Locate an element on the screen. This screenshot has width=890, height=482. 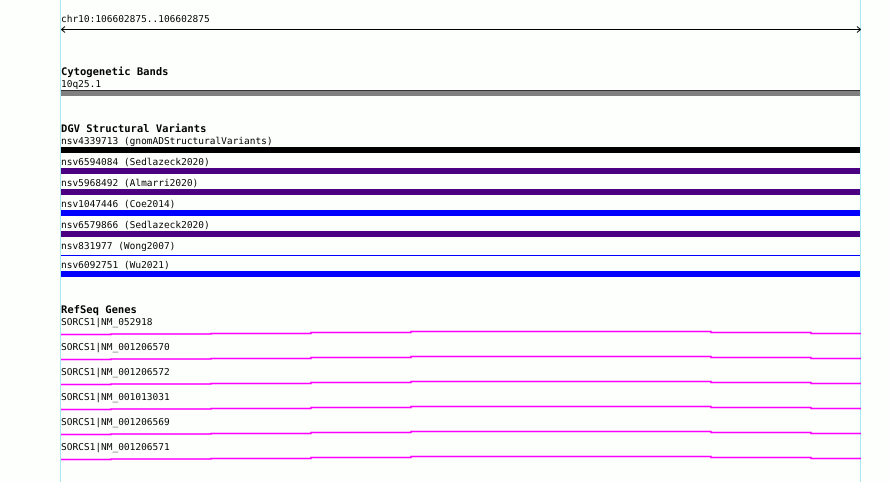
feature-label: nsv6092751 (Wu2021) is located at coordinates (116, 265).